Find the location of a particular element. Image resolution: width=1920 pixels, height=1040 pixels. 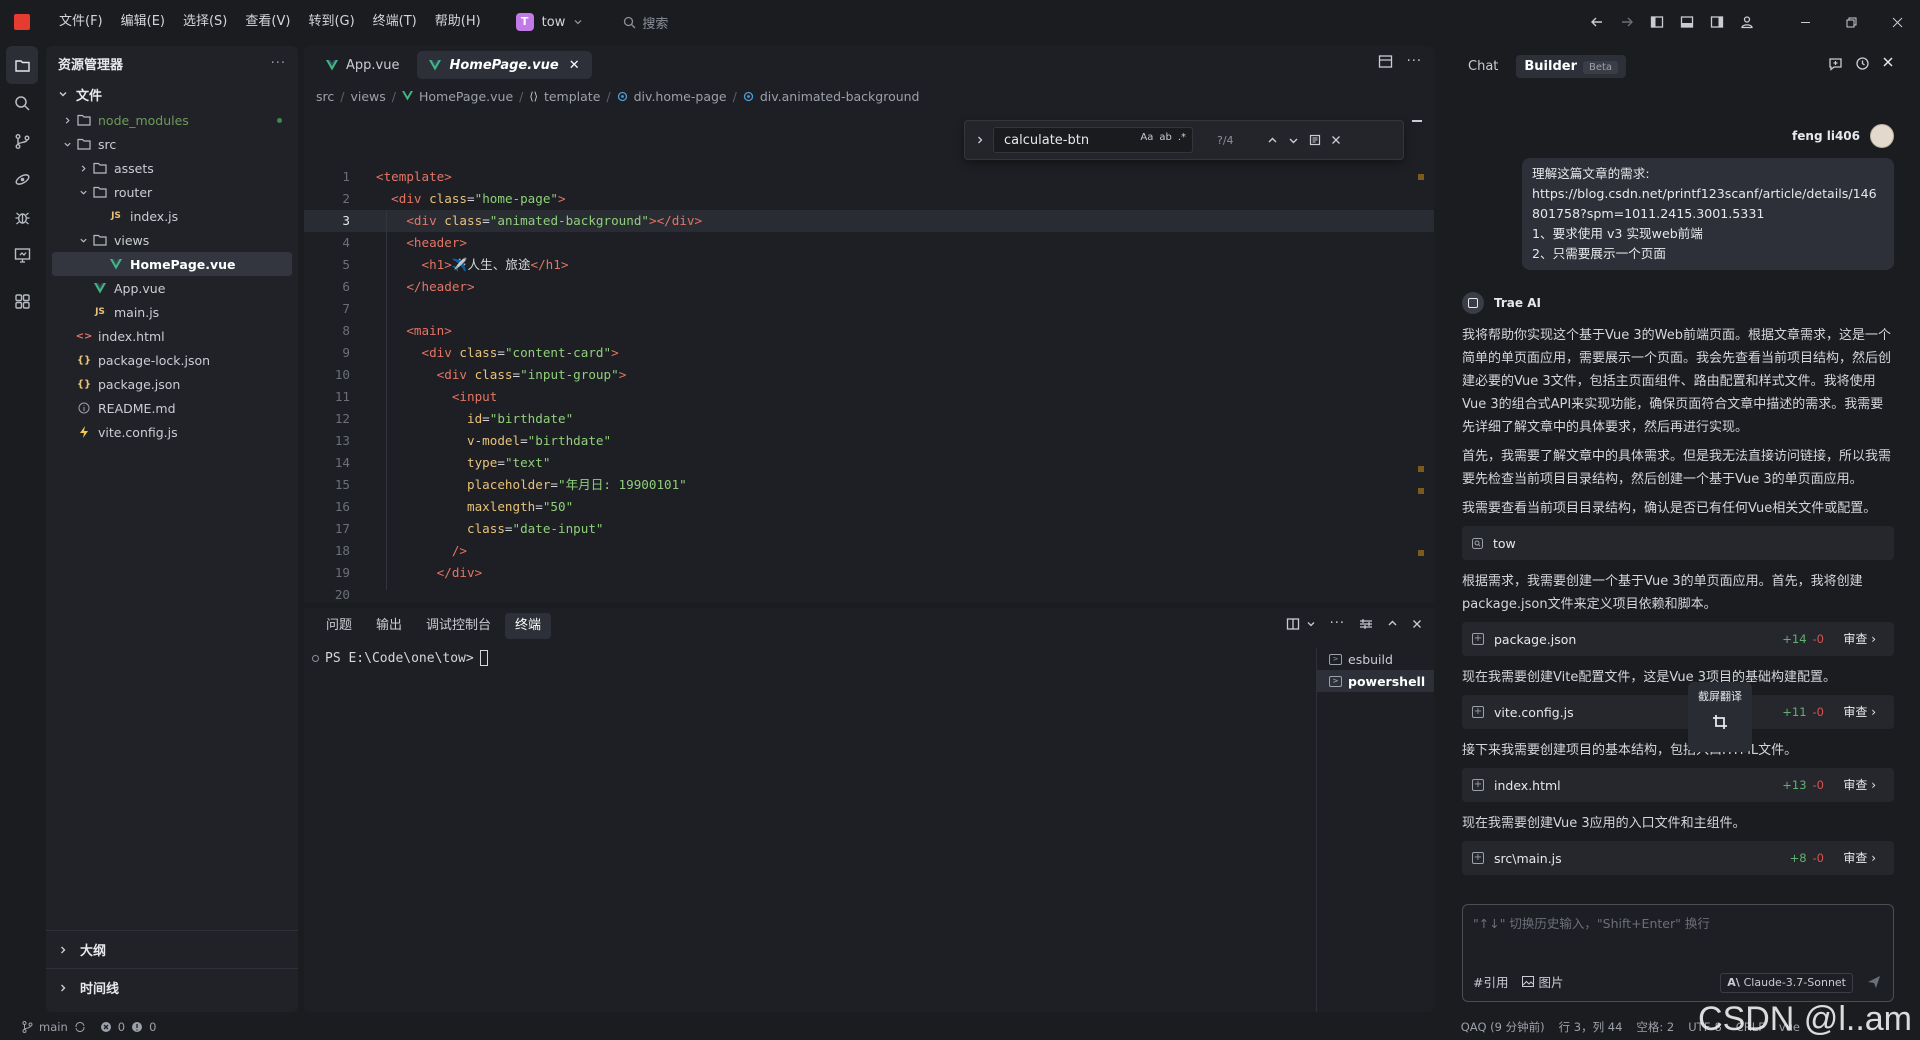

cursor-position: 行 3，列 44 is located at coordinates (1591, 1027).